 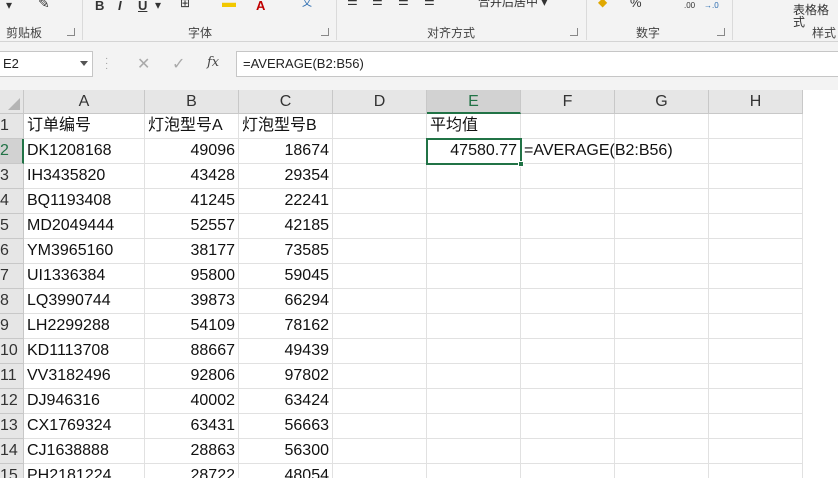 I want to click on align-center-icon: ☰, so click(x=377, y=3).